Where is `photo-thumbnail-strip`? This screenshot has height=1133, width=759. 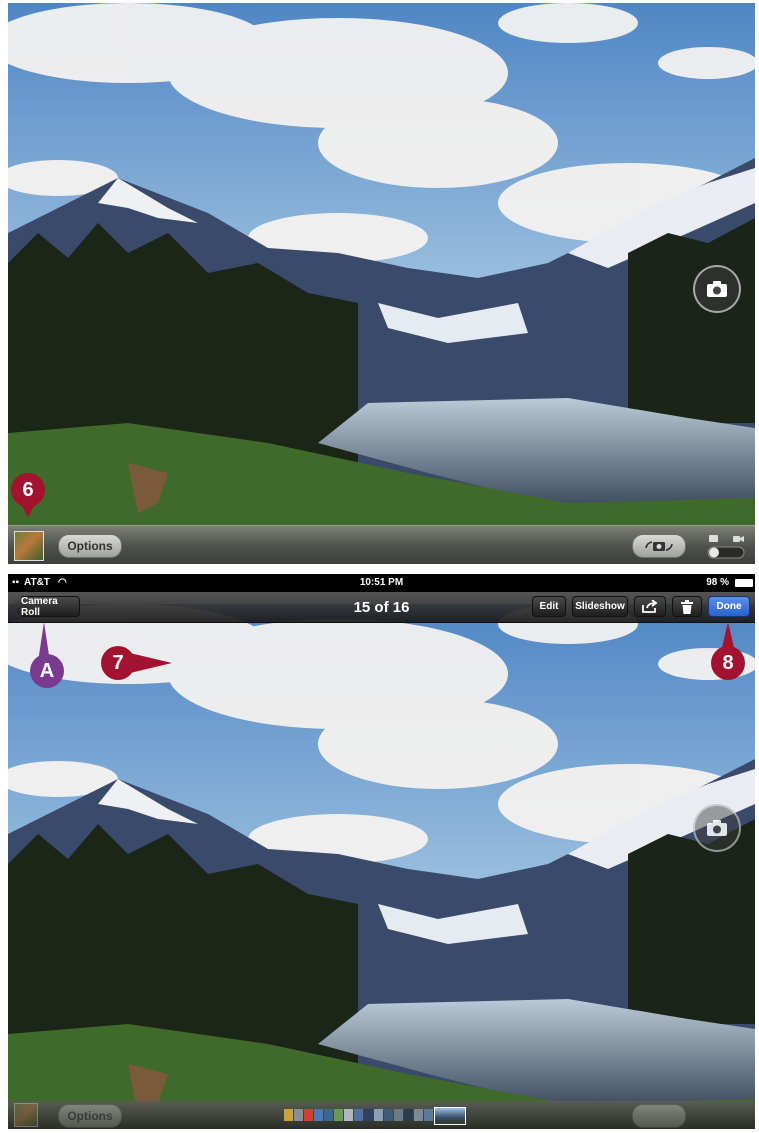
photo-thumbnail-strip is located at coordinates (375, 1116).